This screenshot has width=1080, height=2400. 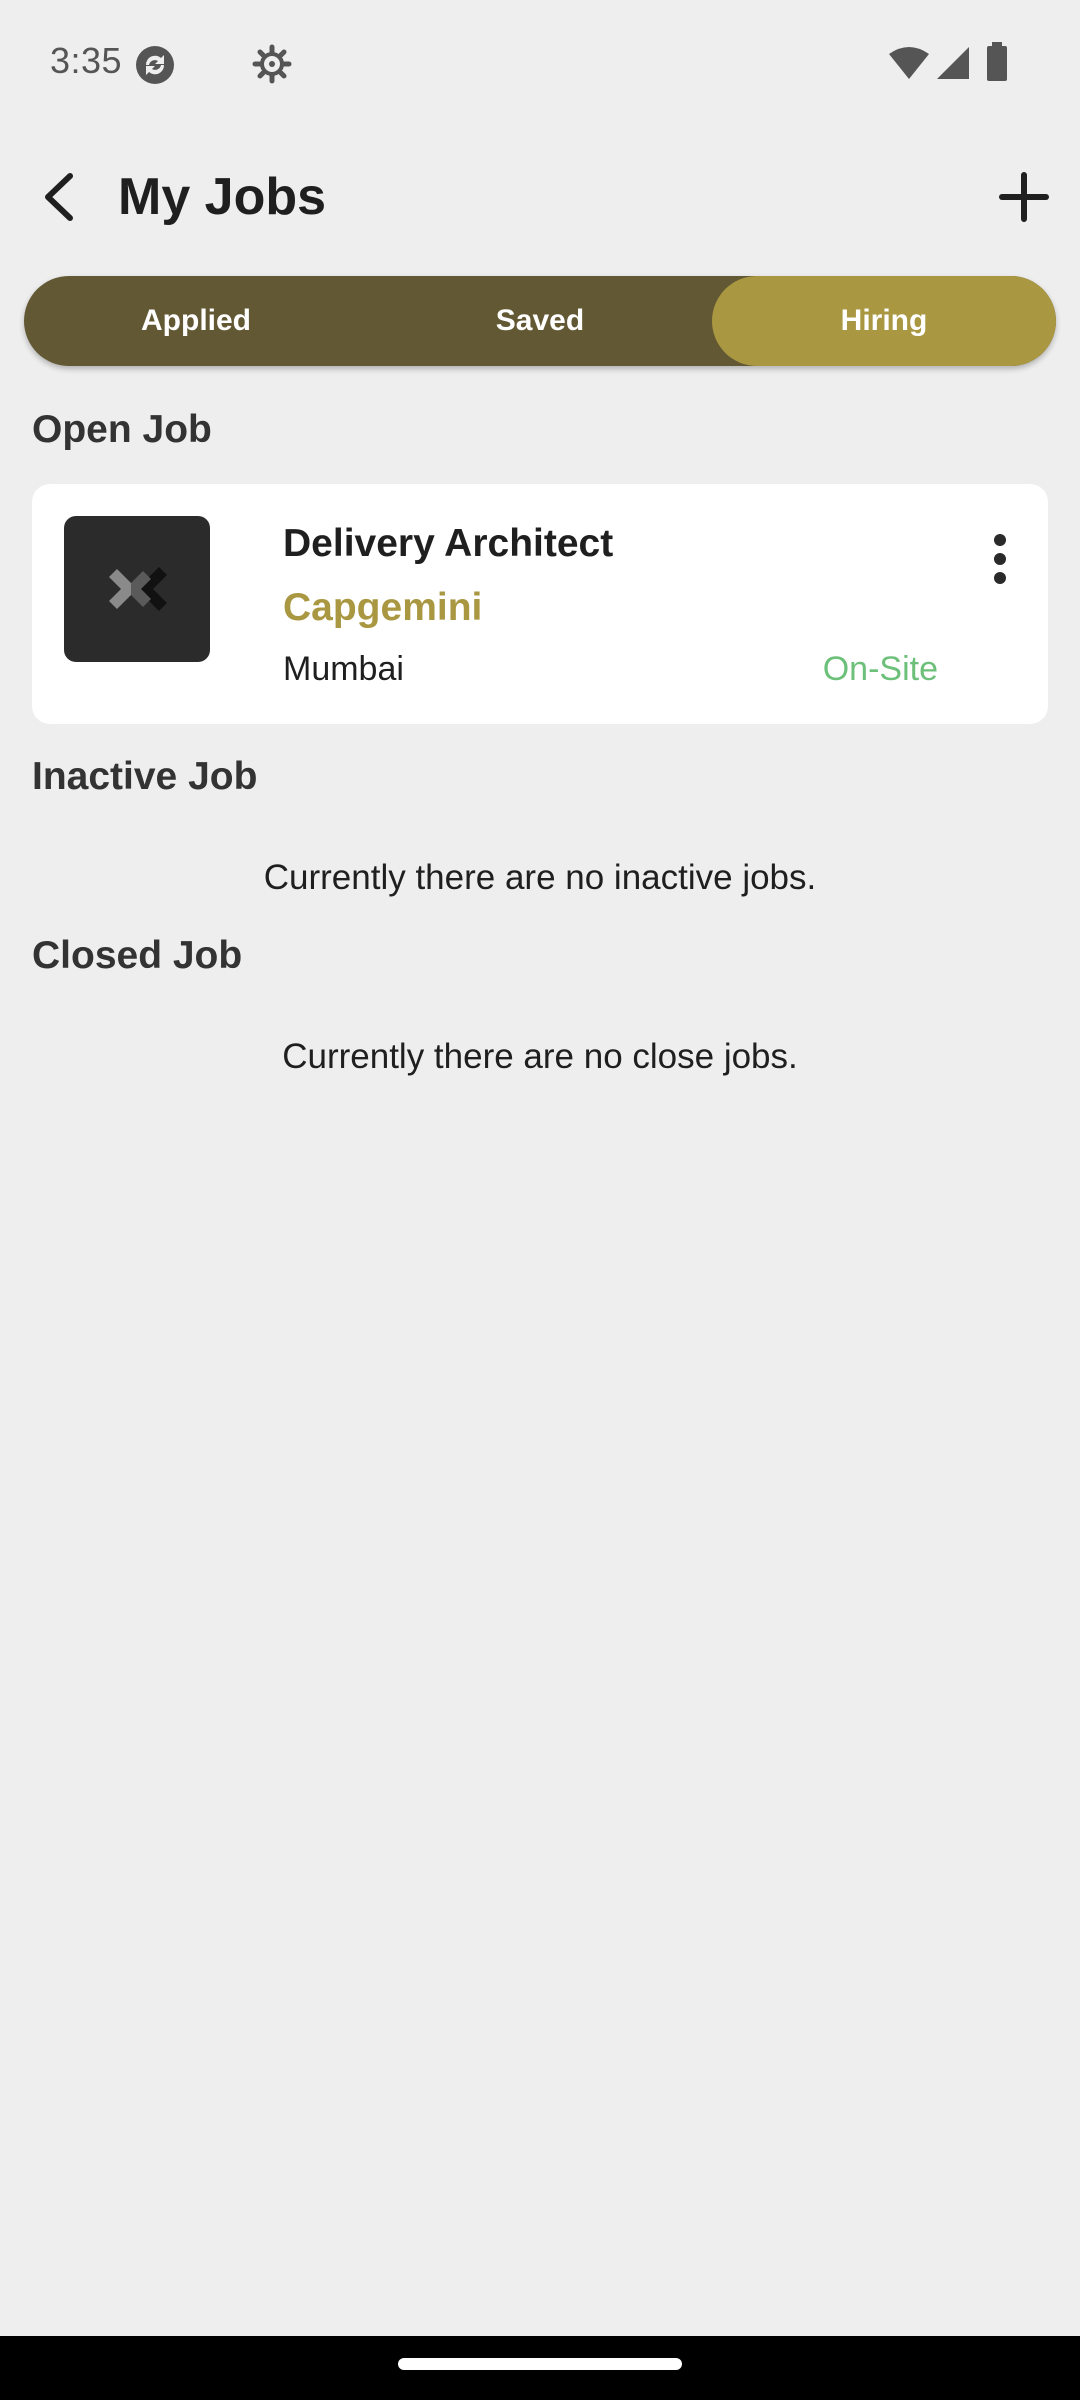 I want to click on job-location: Mumbai, so click(x=343, y=669).